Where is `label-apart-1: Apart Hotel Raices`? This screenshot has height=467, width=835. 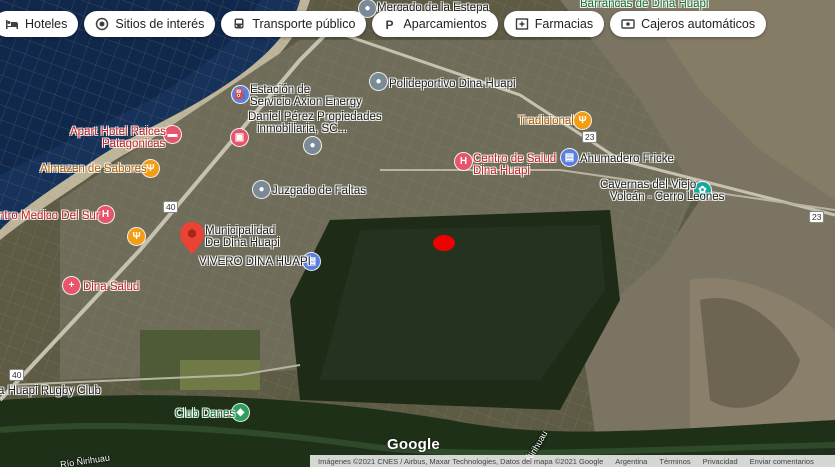
label-apart-1: Apart Hotel Raices is located at coordinates (118, 132).